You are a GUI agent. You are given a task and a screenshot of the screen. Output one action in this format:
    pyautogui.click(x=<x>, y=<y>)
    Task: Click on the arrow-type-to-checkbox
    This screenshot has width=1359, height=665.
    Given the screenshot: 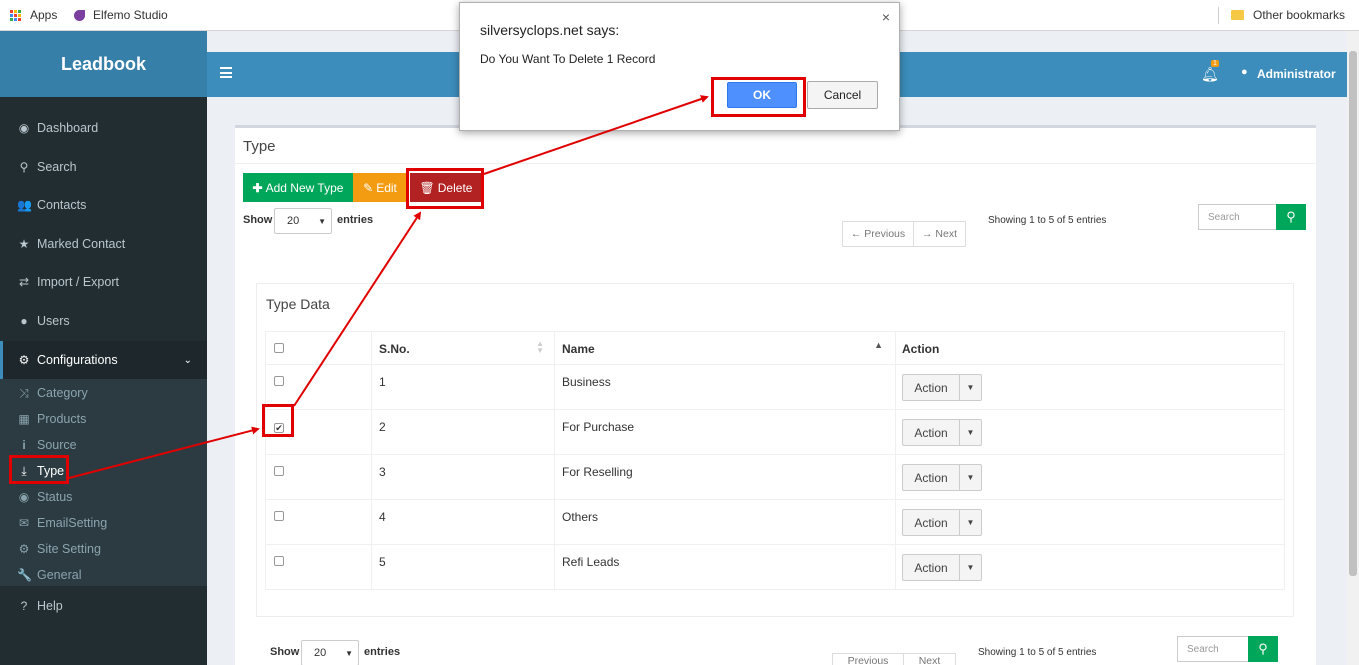 What is the action you would take?
    pyautogui.click(x=164, y=452)
    